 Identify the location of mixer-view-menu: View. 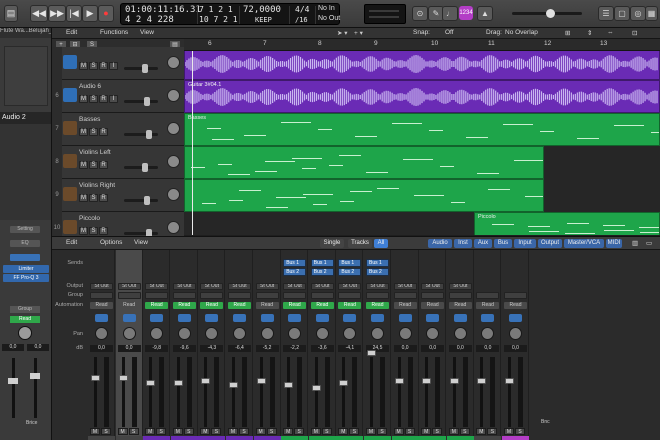
(141, 242).